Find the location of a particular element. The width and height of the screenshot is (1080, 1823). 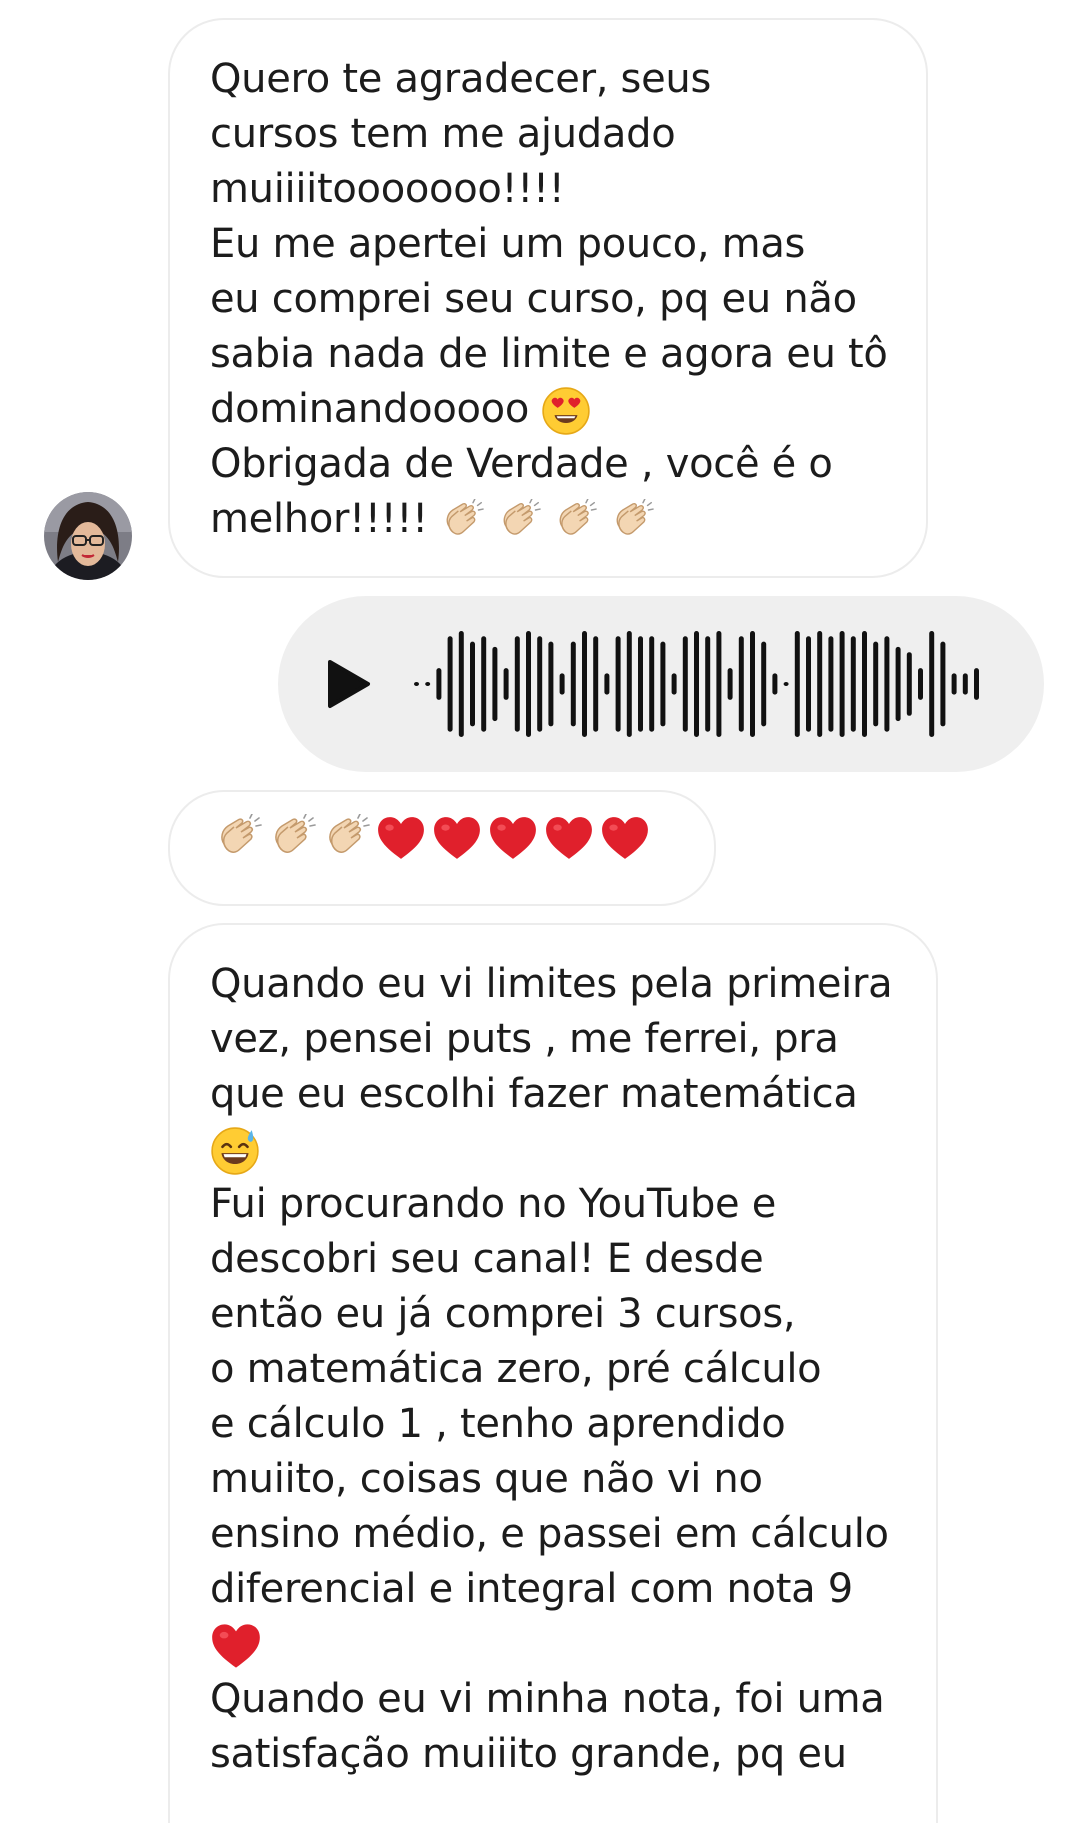

grinning-sweat-icon is located at coordinates (235, 1151).